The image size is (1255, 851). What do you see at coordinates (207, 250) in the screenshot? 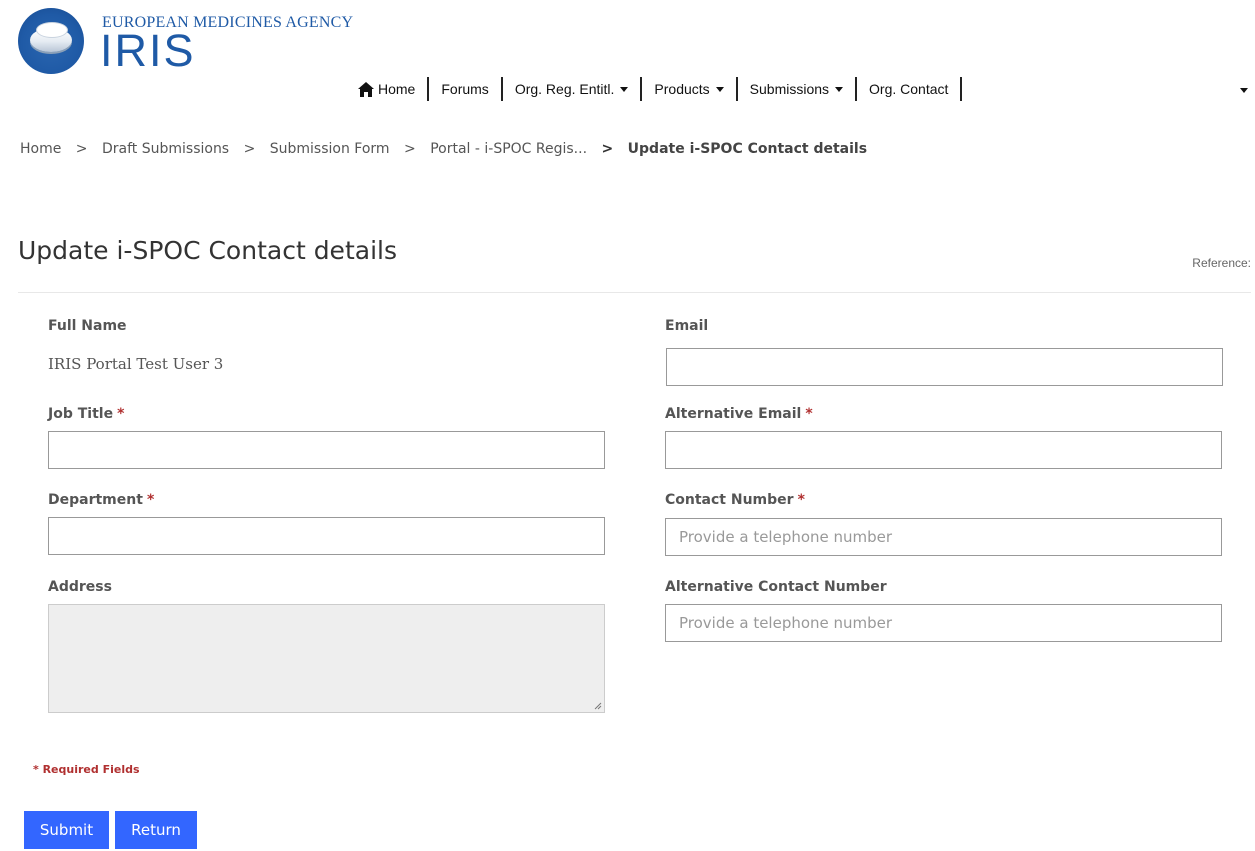
I see `page-title: Update i-SPOC Contact details` at bounding box center [207, 250].